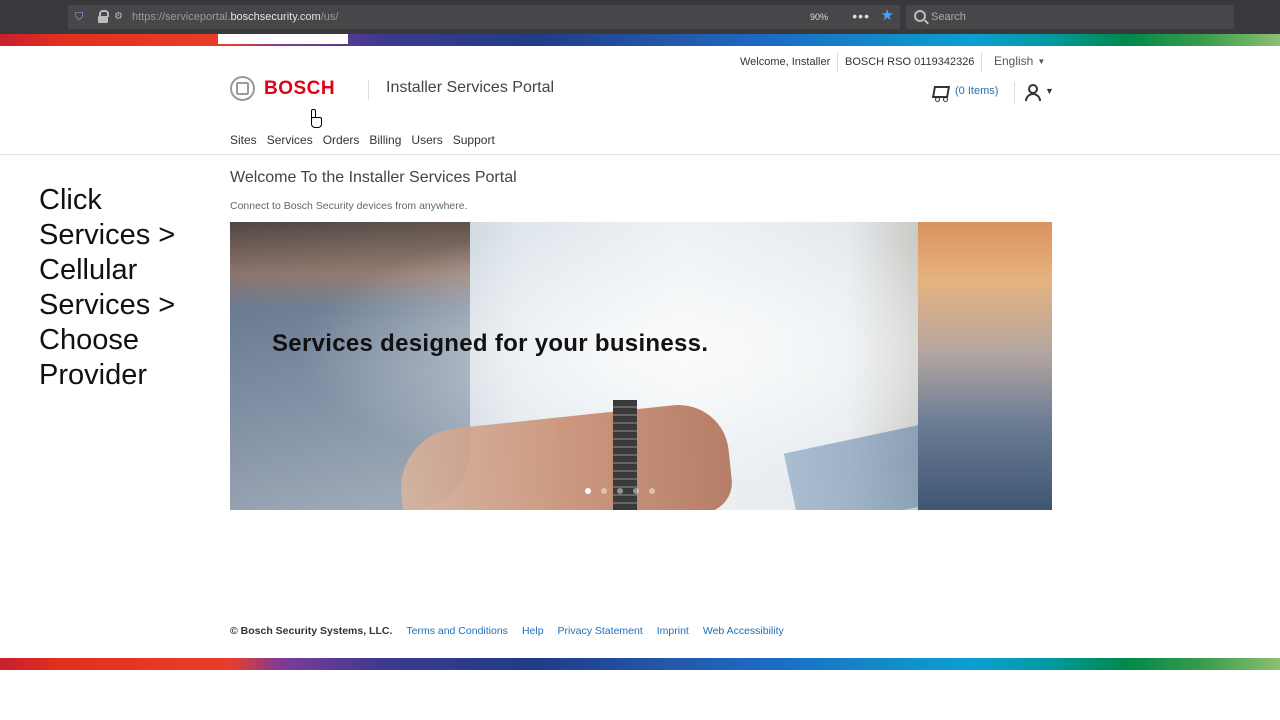 This screenshot has height=720, width=1280. I want to click on search-placeholder: Search, so click(948, 17).